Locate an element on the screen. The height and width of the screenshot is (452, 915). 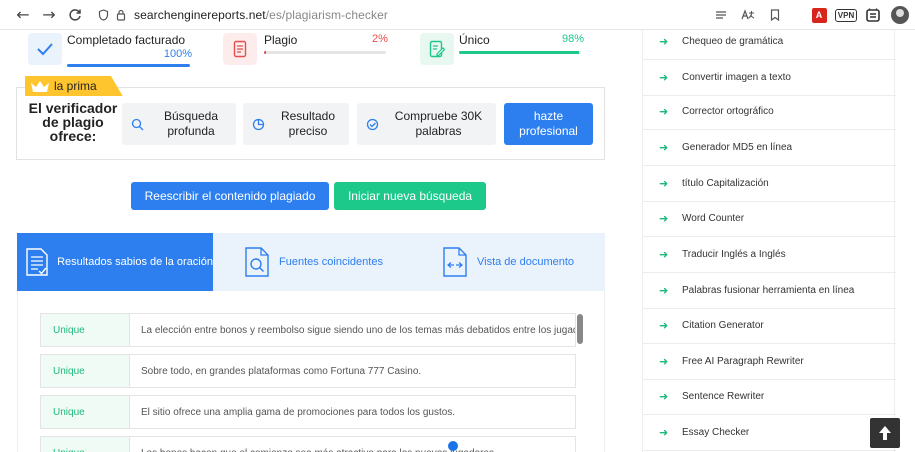
go-pro-button: hazte profesional is located at coordinates (548, 124).